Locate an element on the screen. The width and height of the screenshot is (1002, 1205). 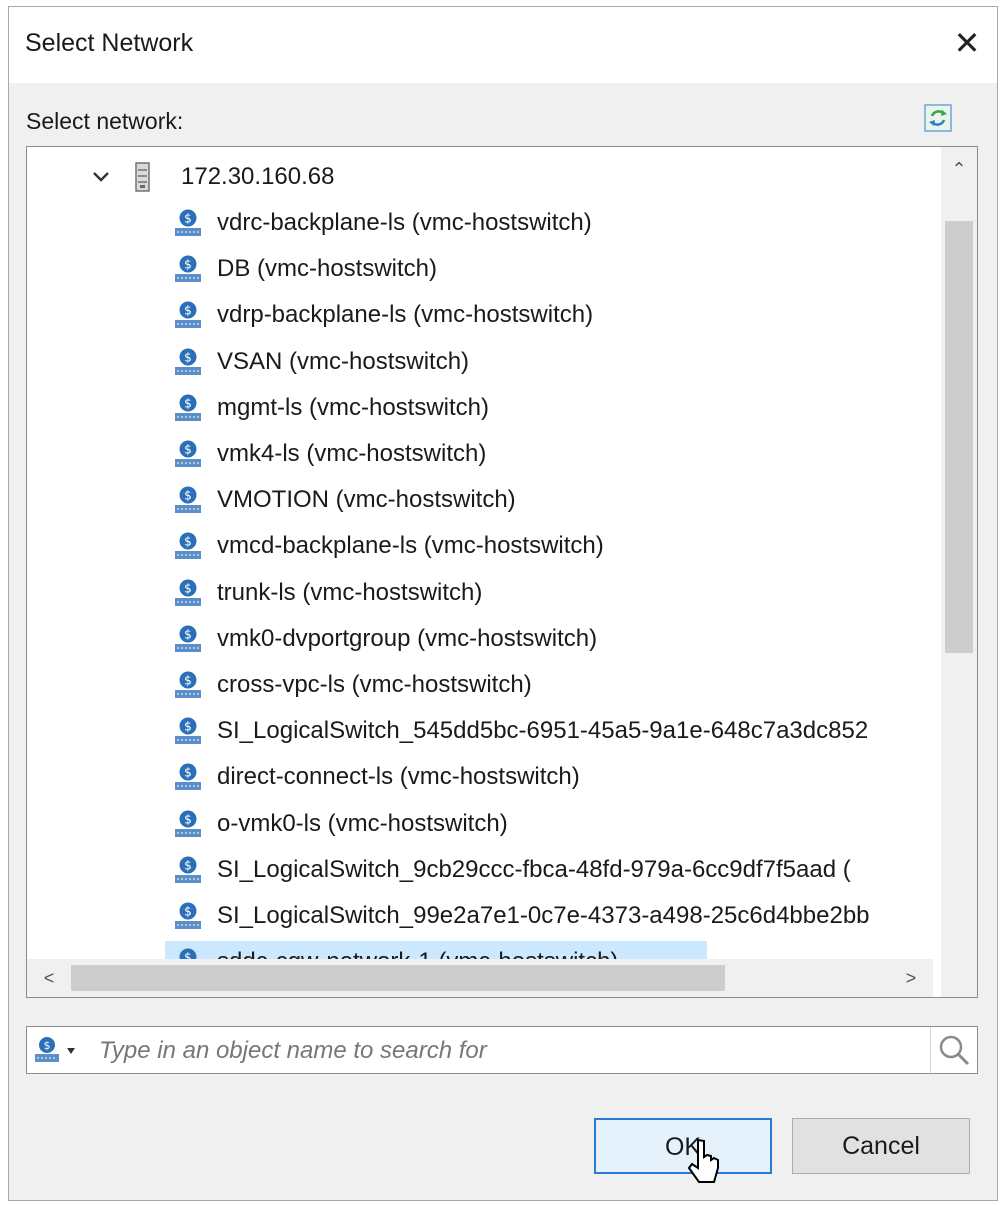
tree-network-item: $ vmk4-ls (vmc-hostswitch) is located at coordinates (477, 454).